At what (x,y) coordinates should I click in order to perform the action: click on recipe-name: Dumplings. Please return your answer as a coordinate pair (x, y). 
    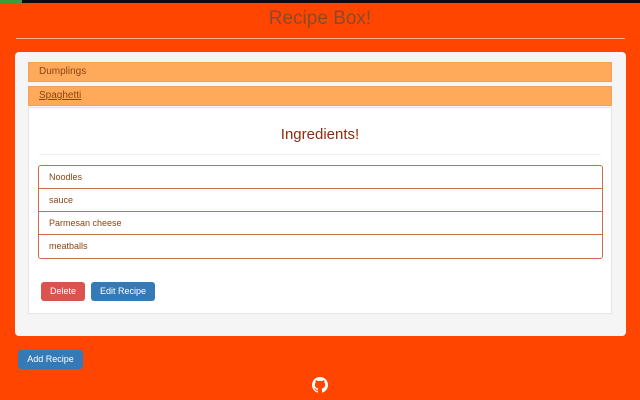
    Looking at the image, I should click on (63, 71).